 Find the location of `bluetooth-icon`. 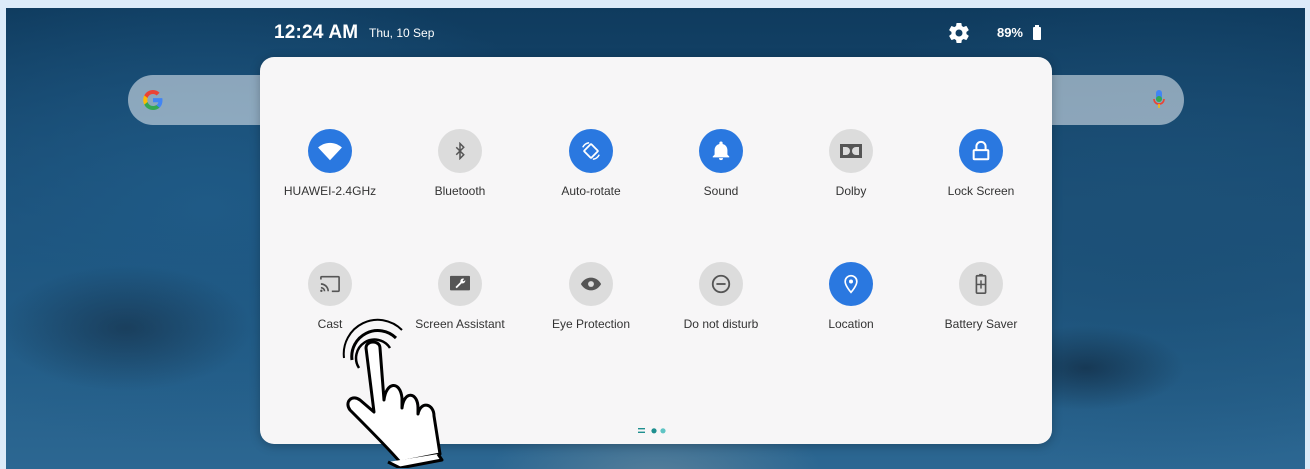

bluetooth-icon is located at coordinates (460, 151).